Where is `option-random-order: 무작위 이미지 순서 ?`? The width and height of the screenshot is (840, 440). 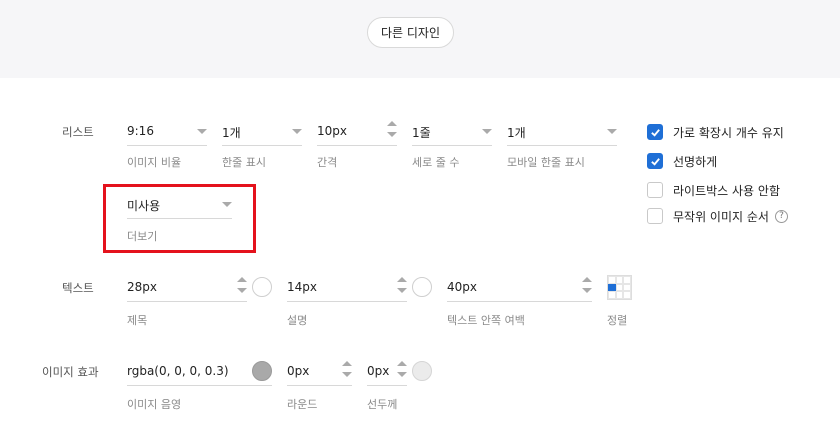
option-random-order: 무작위 이미지 순서 ? is located at coordinates (717, 216).